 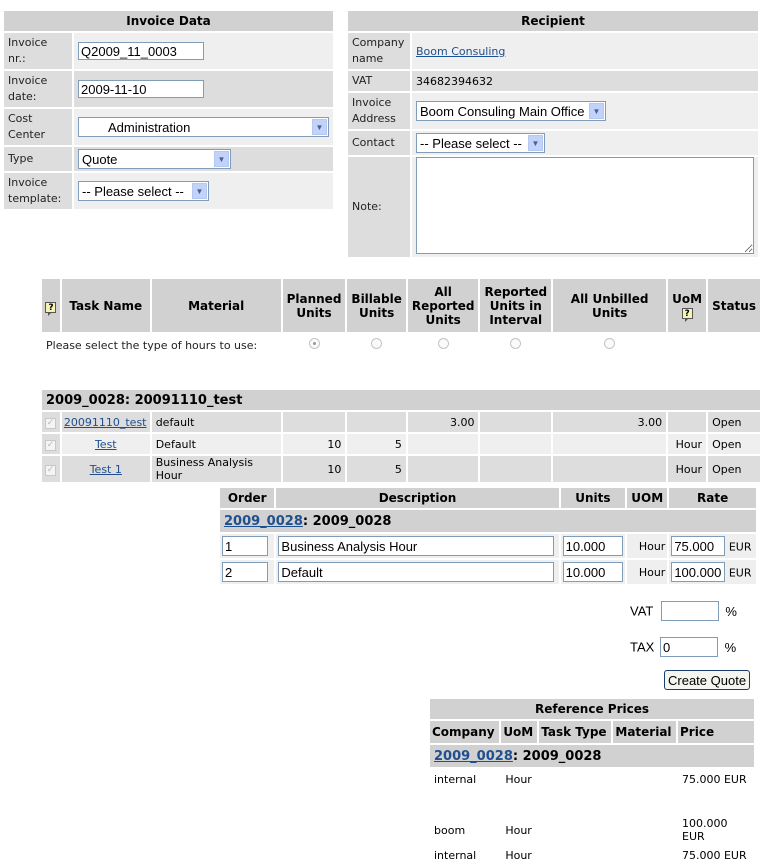 I want to click on planned-cell, so click(x=314, y=422).